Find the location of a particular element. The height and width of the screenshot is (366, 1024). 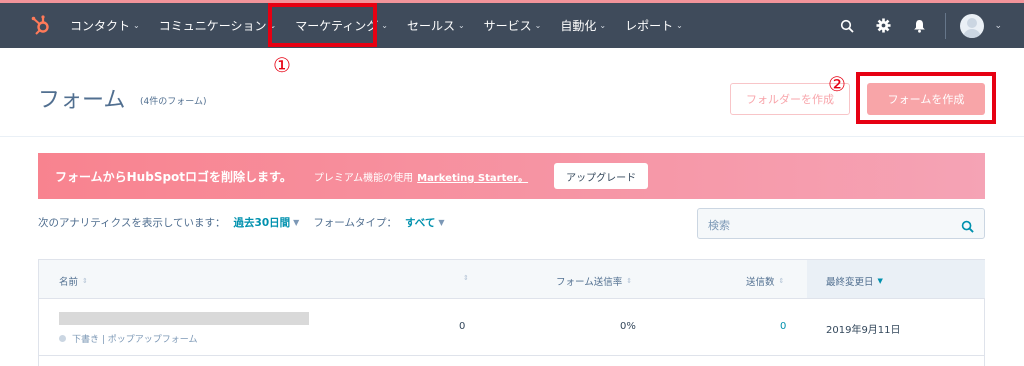

sort-desc-icon: ▼ is located at coordinates (880, 281).